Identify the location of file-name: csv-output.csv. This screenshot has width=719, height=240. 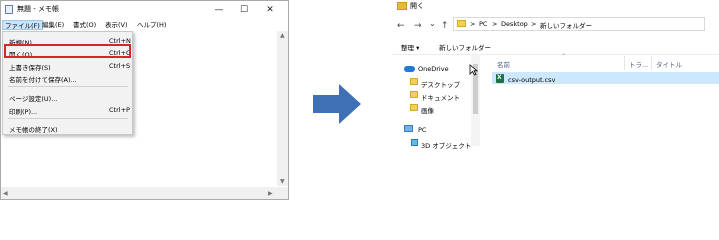
(531, 80).